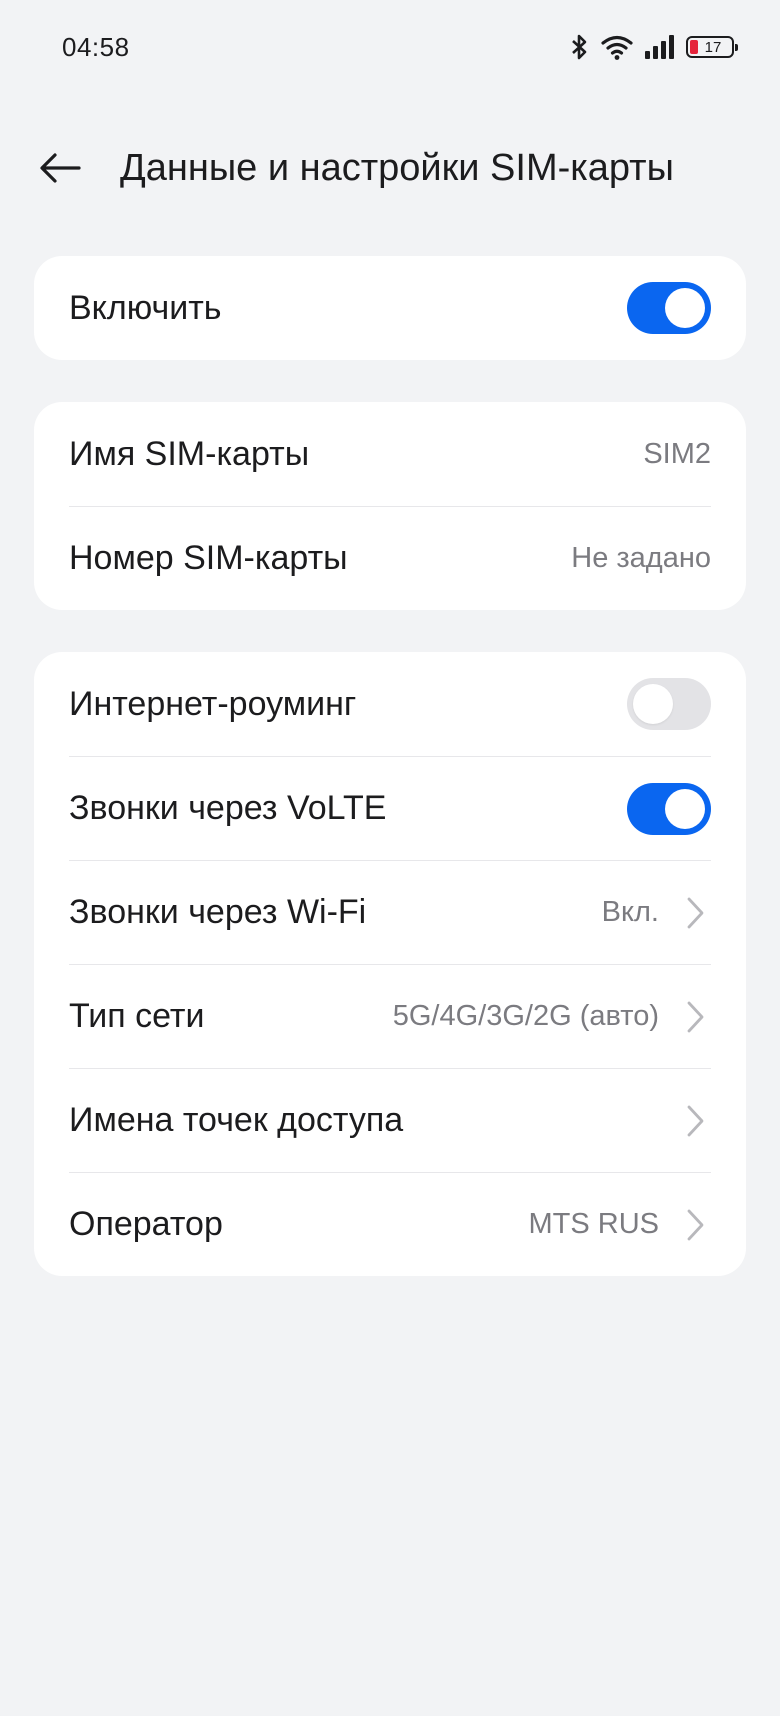 The height and width of the screenshot is (1716, 780). Describe the element at coordinates (208, 558) in the screenshot. I see `sim-number-label: Номер SIM-карты` at that location.